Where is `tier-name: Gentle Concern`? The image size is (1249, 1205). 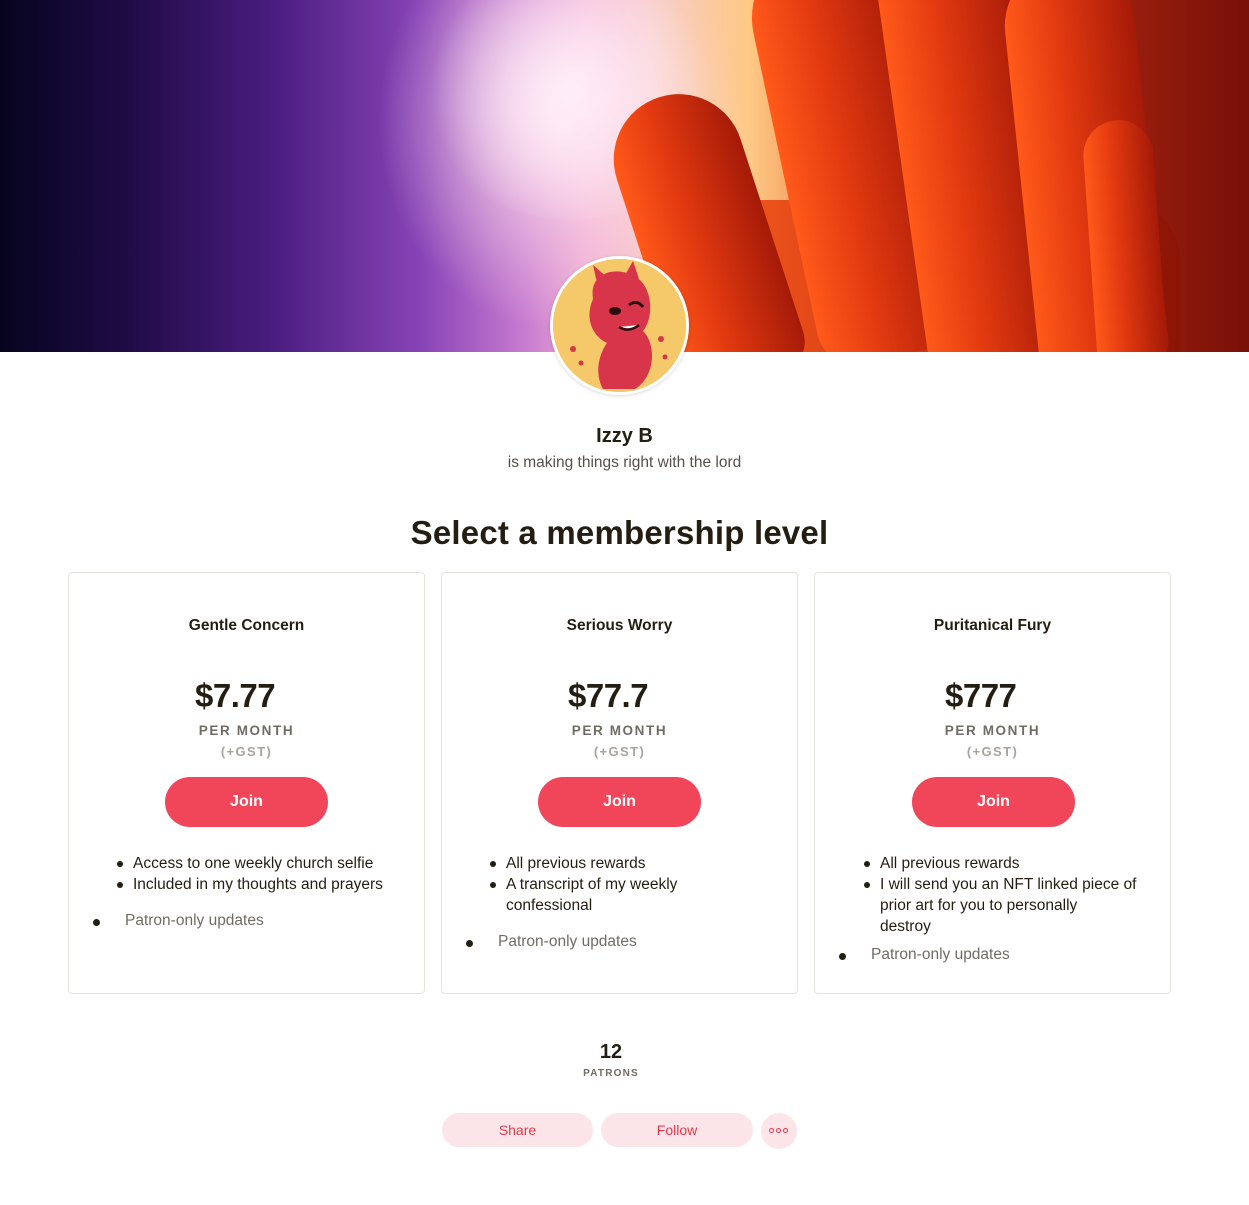
tier-name: Gentle Concern is located at coordinates (246, 625).